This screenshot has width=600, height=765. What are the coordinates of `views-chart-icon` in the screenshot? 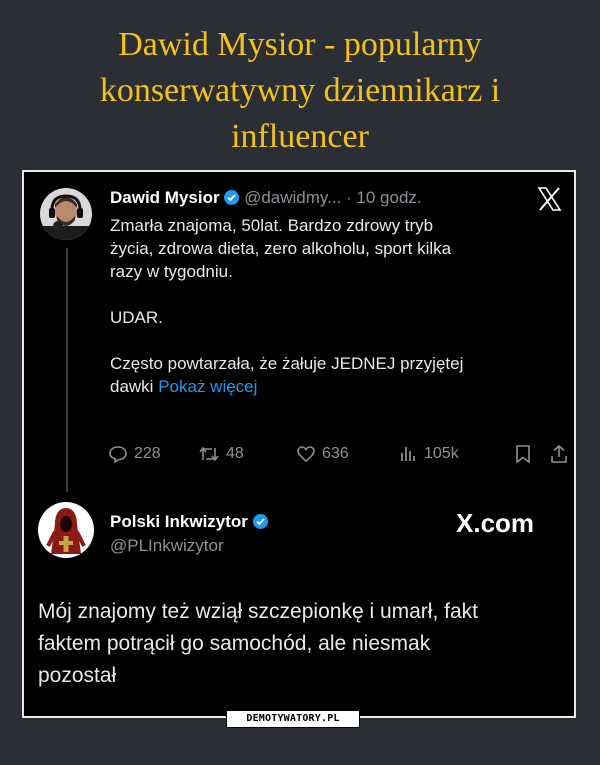 It's located at (408, 454).